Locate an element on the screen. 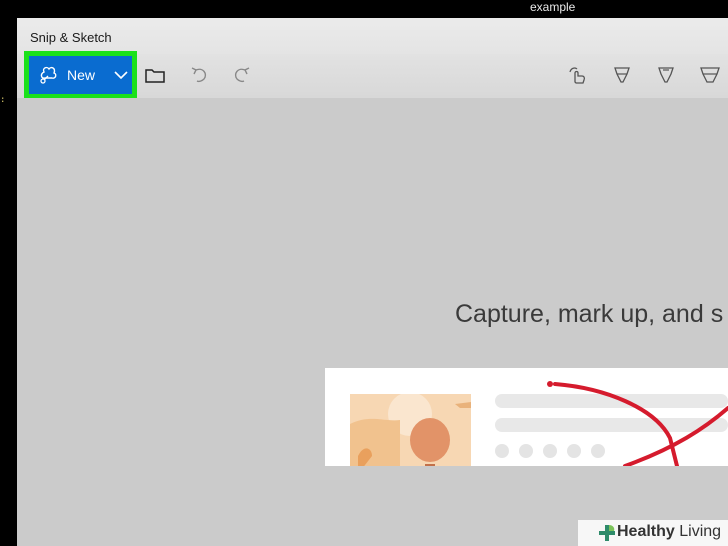  left-desktop-edge: : is located at coordinates (8, 282).